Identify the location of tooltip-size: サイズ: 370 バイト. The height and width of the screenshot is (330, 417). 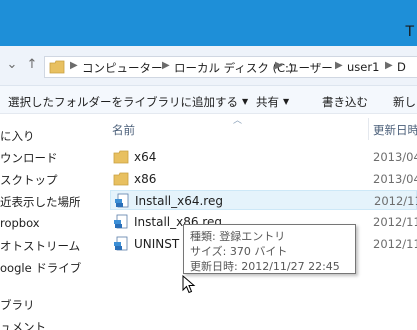
(239, 251).